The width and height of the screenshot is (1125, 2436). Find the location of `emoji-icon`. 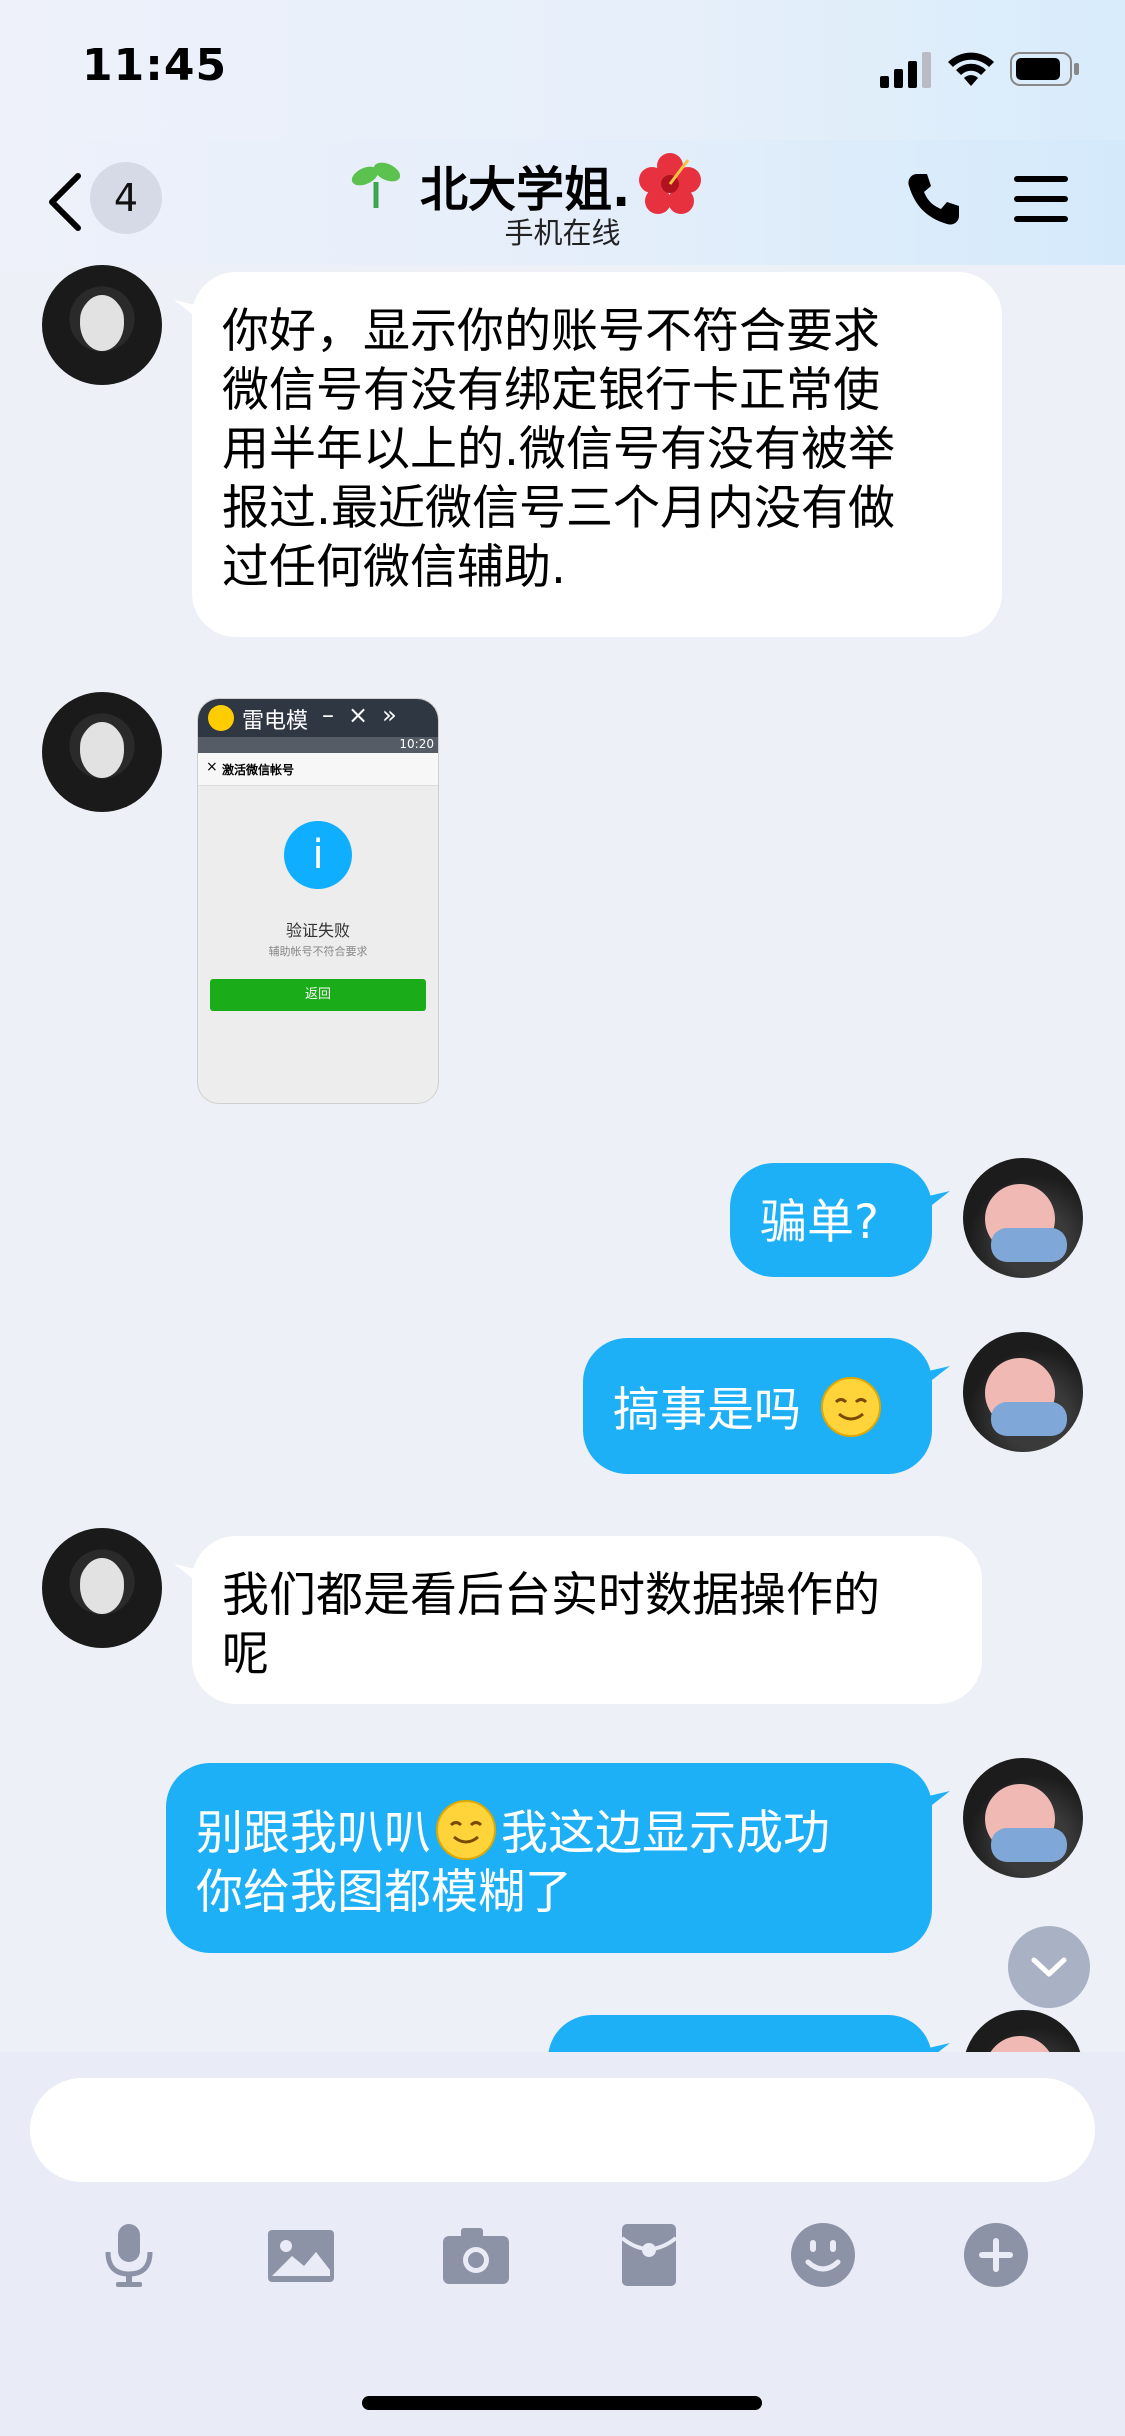

emoji-icon is located at coordinates (823, 2255).